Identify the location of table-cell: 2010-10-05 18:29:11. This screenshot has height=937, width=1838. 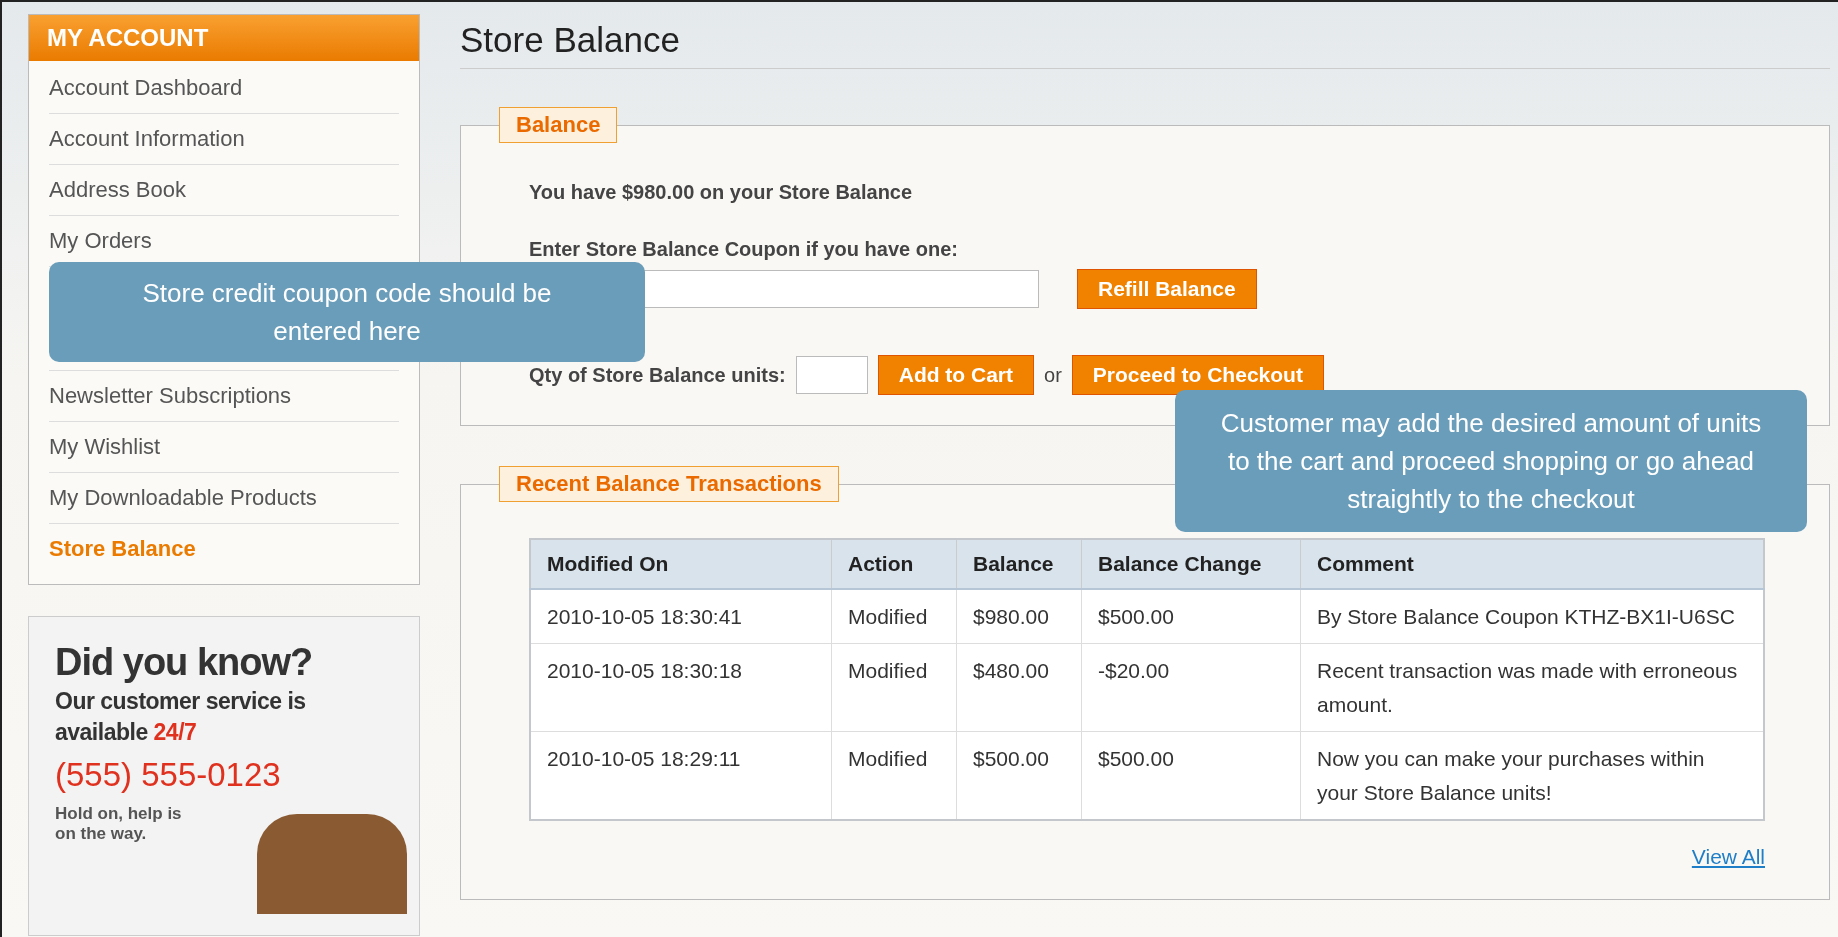
(681, 775).